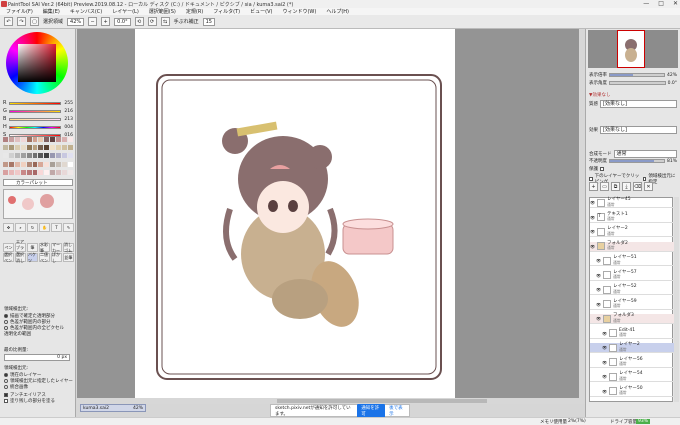 The height and width of the screenshot is (425, 680). What do you see at coordinates (44, 227) in the screenshot?
I see `hand-tool-icon: ✋` at bounding box center [44, 227].